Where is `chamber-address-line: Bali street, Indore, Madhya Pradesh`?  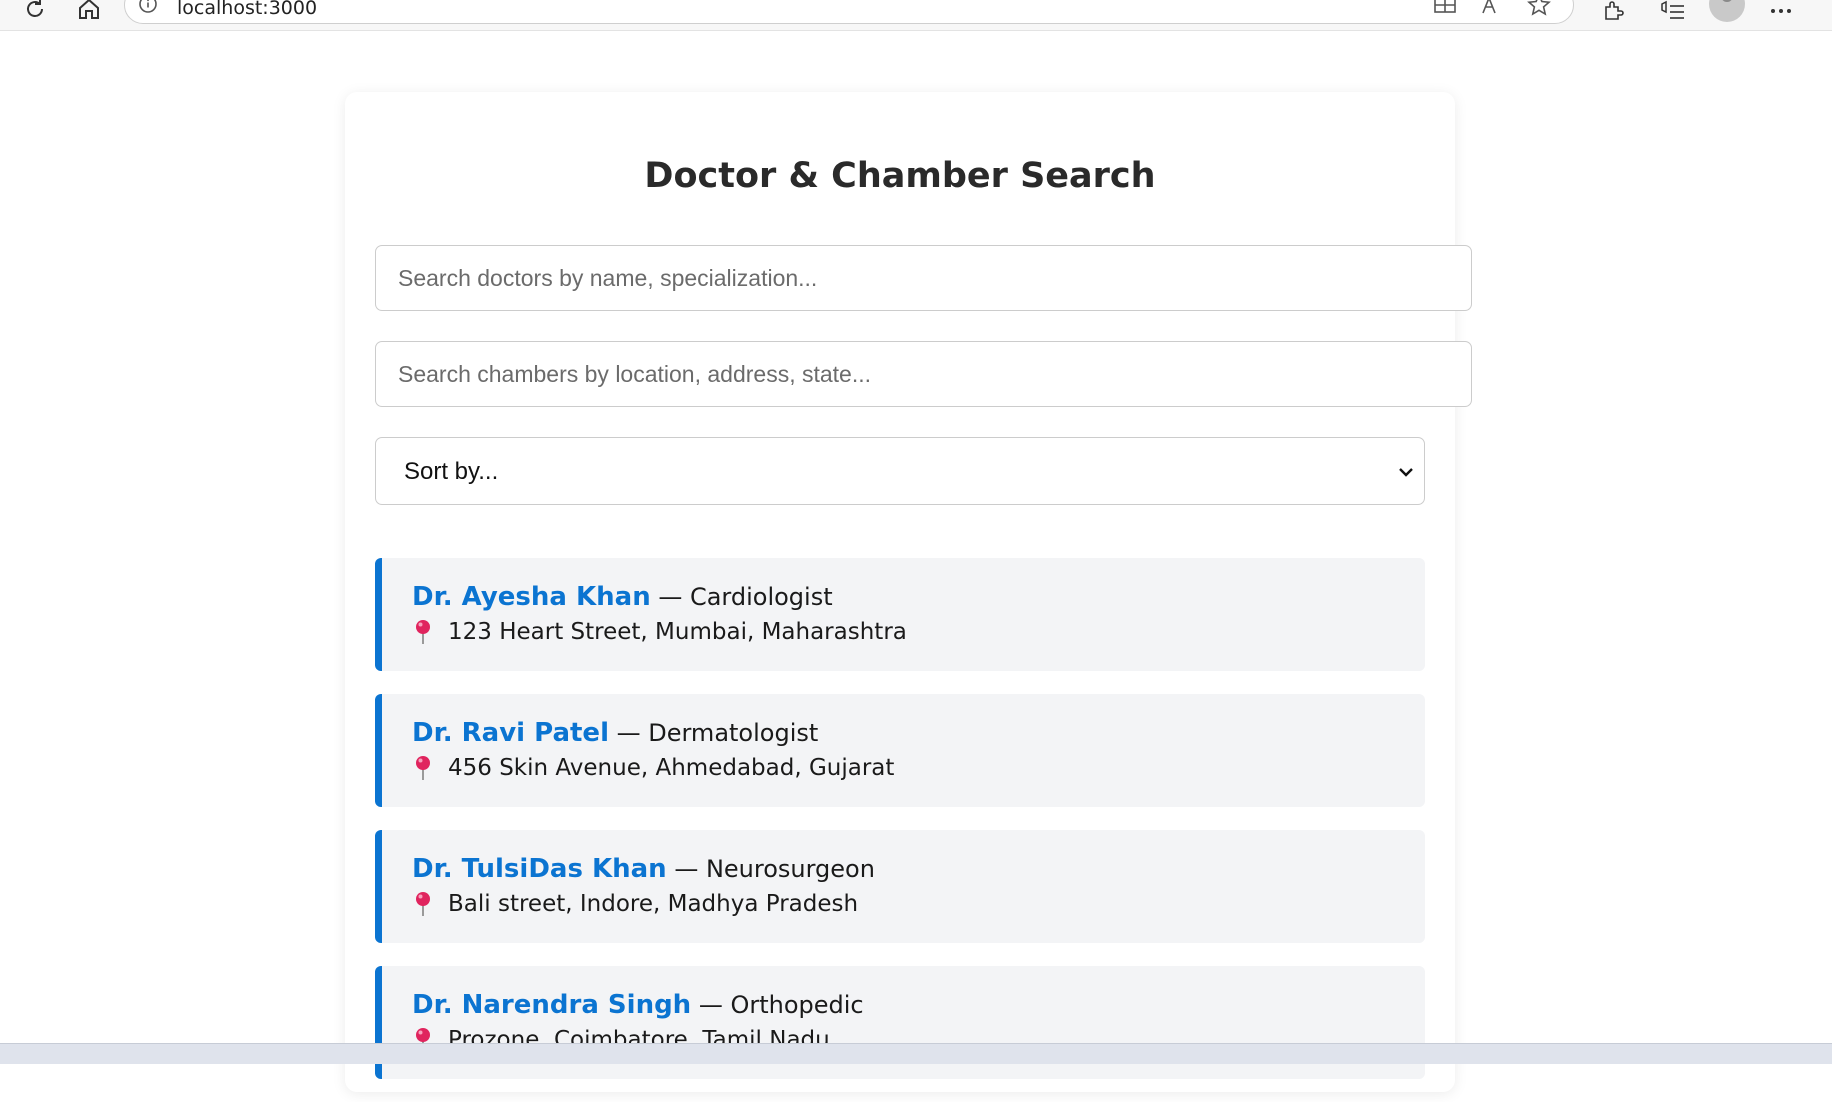 chamber-address-line: Bali street, Indore, Madhya Pradesh is located at coordinates (635, 904).